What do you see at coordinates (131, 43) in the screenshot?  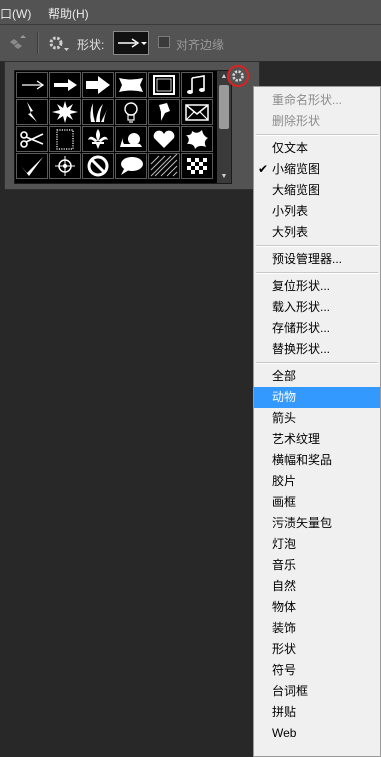 I see `shape-picker-button` at bounding box center [131, 43].